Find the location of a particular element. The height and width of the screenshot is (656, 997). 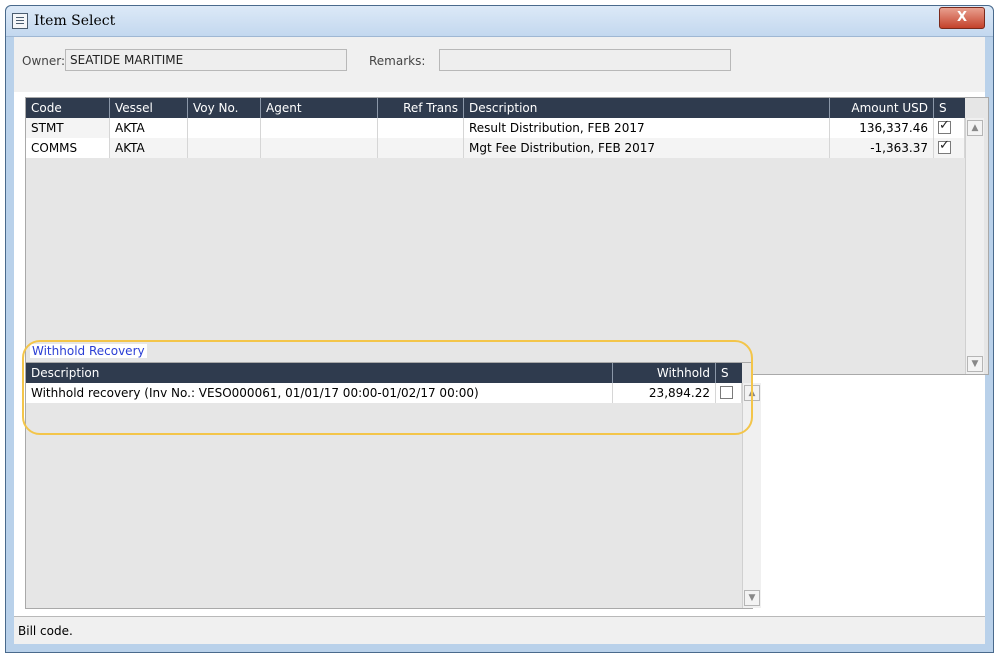

column-header-voy-no: Voy No. is located at coordinates (224, 108).